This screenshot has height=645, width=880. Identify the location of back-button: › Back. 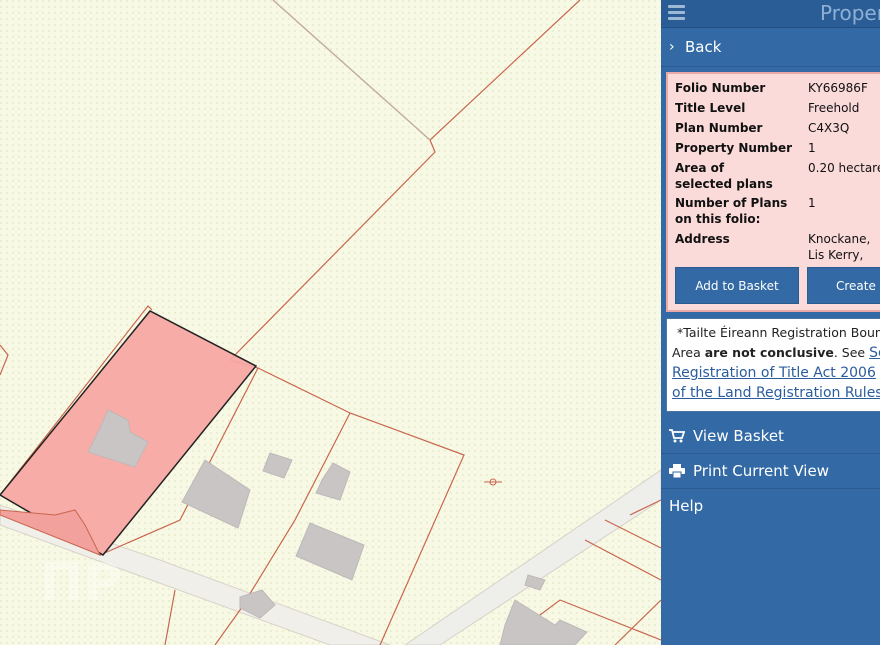
(770, 47).